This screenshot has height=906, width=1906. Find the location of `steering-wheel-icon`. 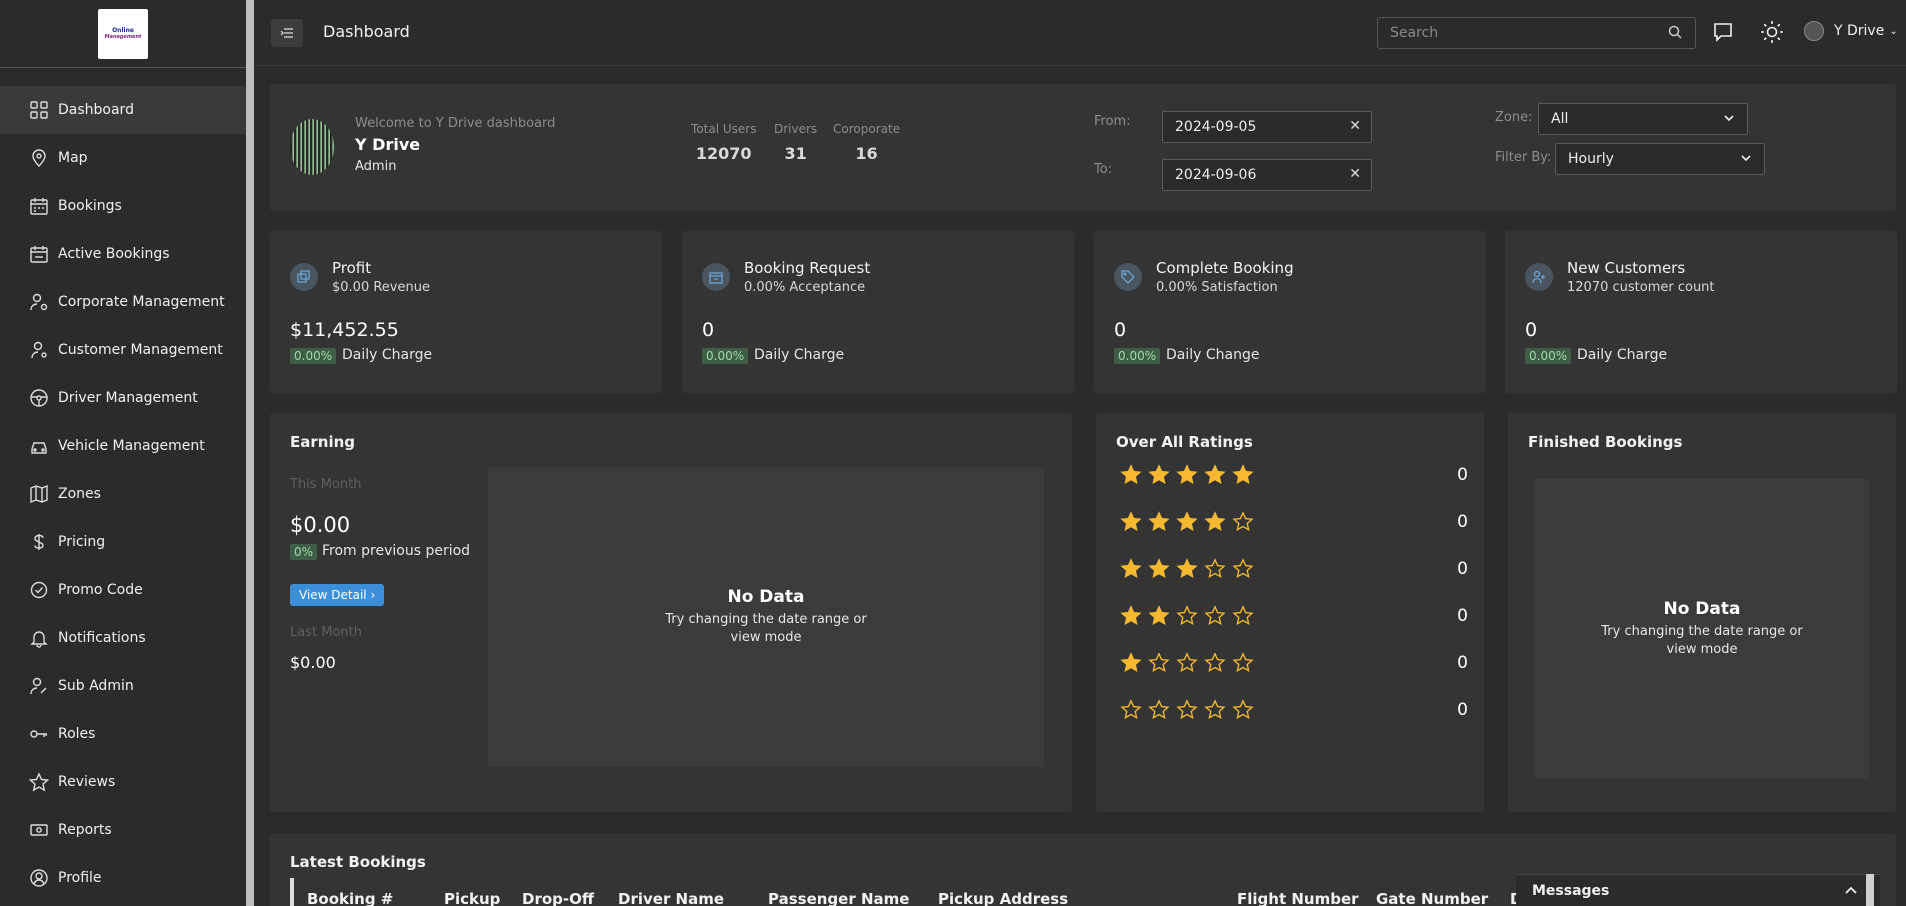

steering-wheel-icon is located at coordinates (39, 398).